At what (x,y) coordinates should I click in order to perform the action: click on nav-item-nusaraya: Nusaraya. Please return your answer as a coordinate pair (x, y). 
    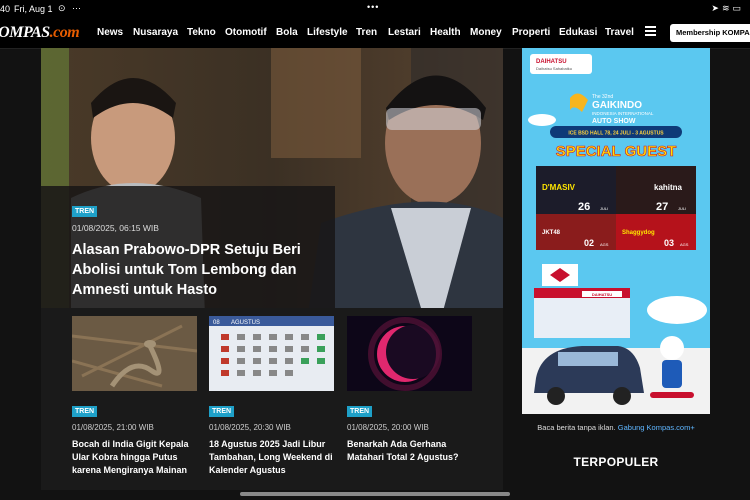
    Looking at the image, I should click on (155, 32).